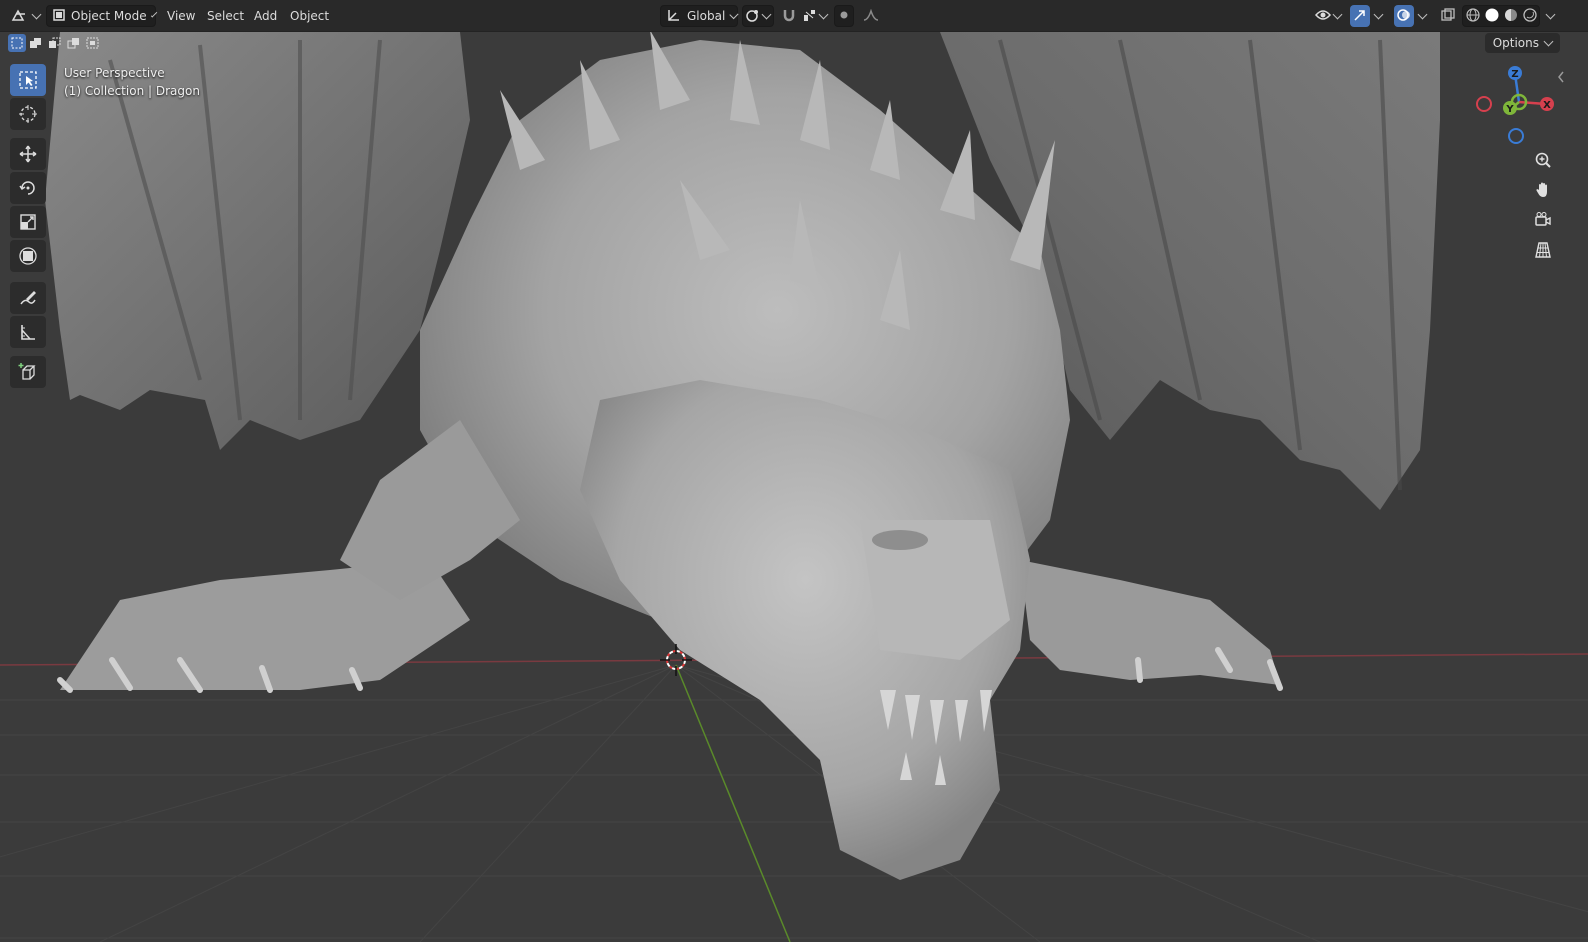  I want to click on annotate-icon, so click(28, 298).